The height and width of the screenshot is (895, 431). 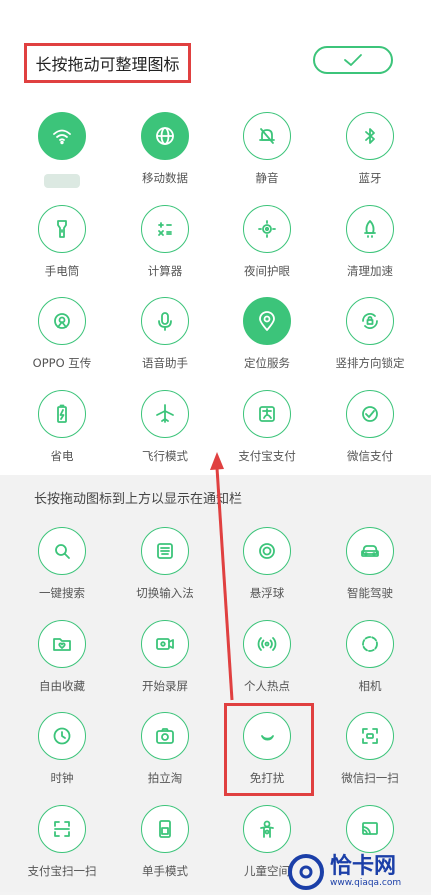 I want to click on inactive-tile-3: 智能驾驶, so click(x=370, y=572).